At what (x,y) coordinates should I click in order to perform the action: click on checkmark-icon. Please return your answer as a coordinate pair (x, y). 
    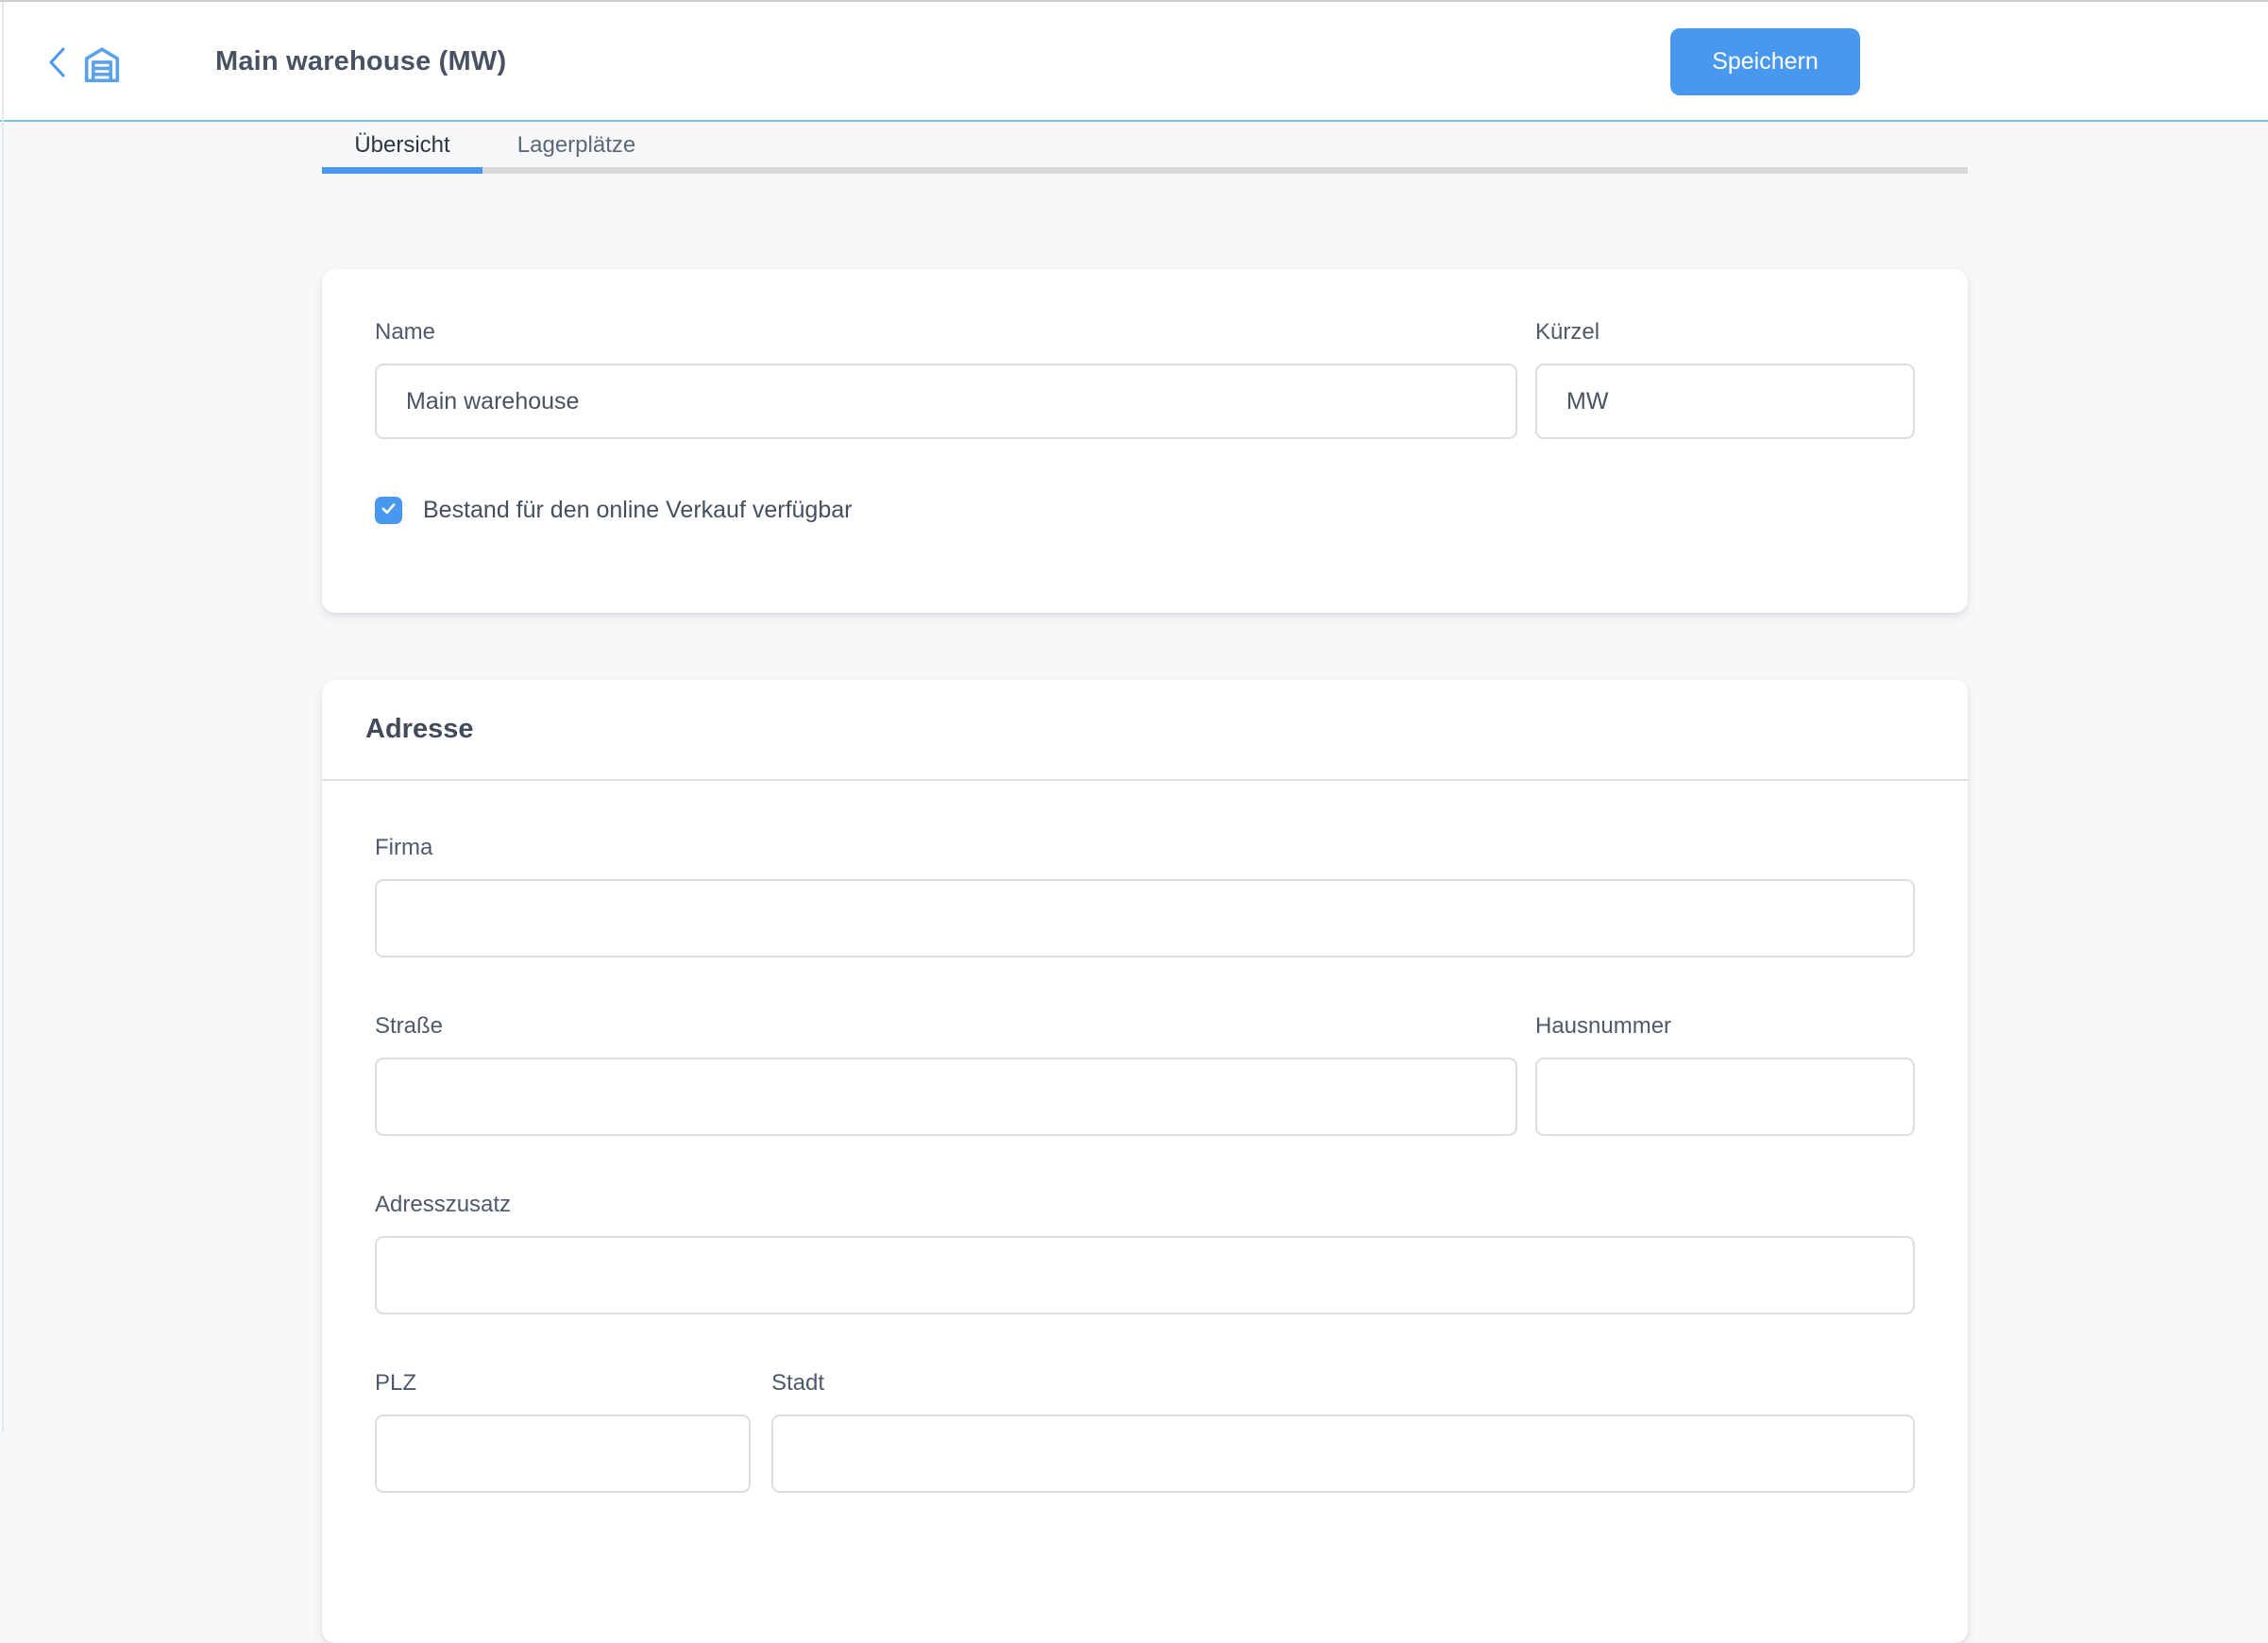
    Looking at the image, I should click on (389, 511).